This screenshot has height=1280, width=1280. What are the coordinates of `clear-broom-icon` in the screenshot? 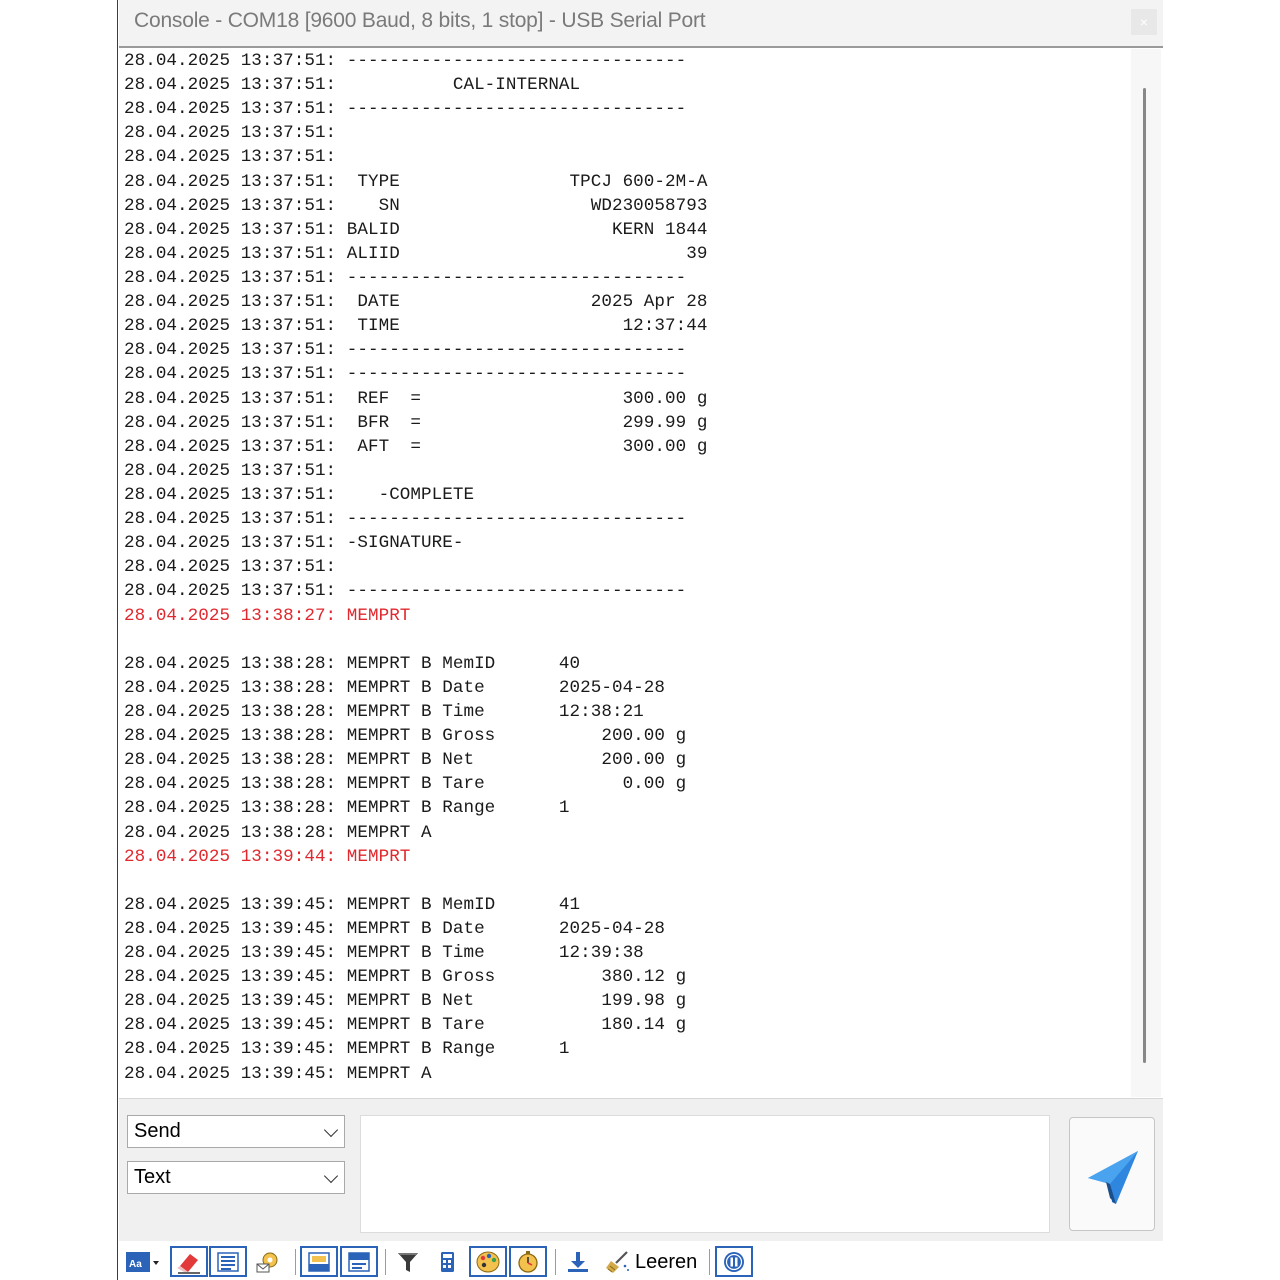 It's located at (617, 1261).